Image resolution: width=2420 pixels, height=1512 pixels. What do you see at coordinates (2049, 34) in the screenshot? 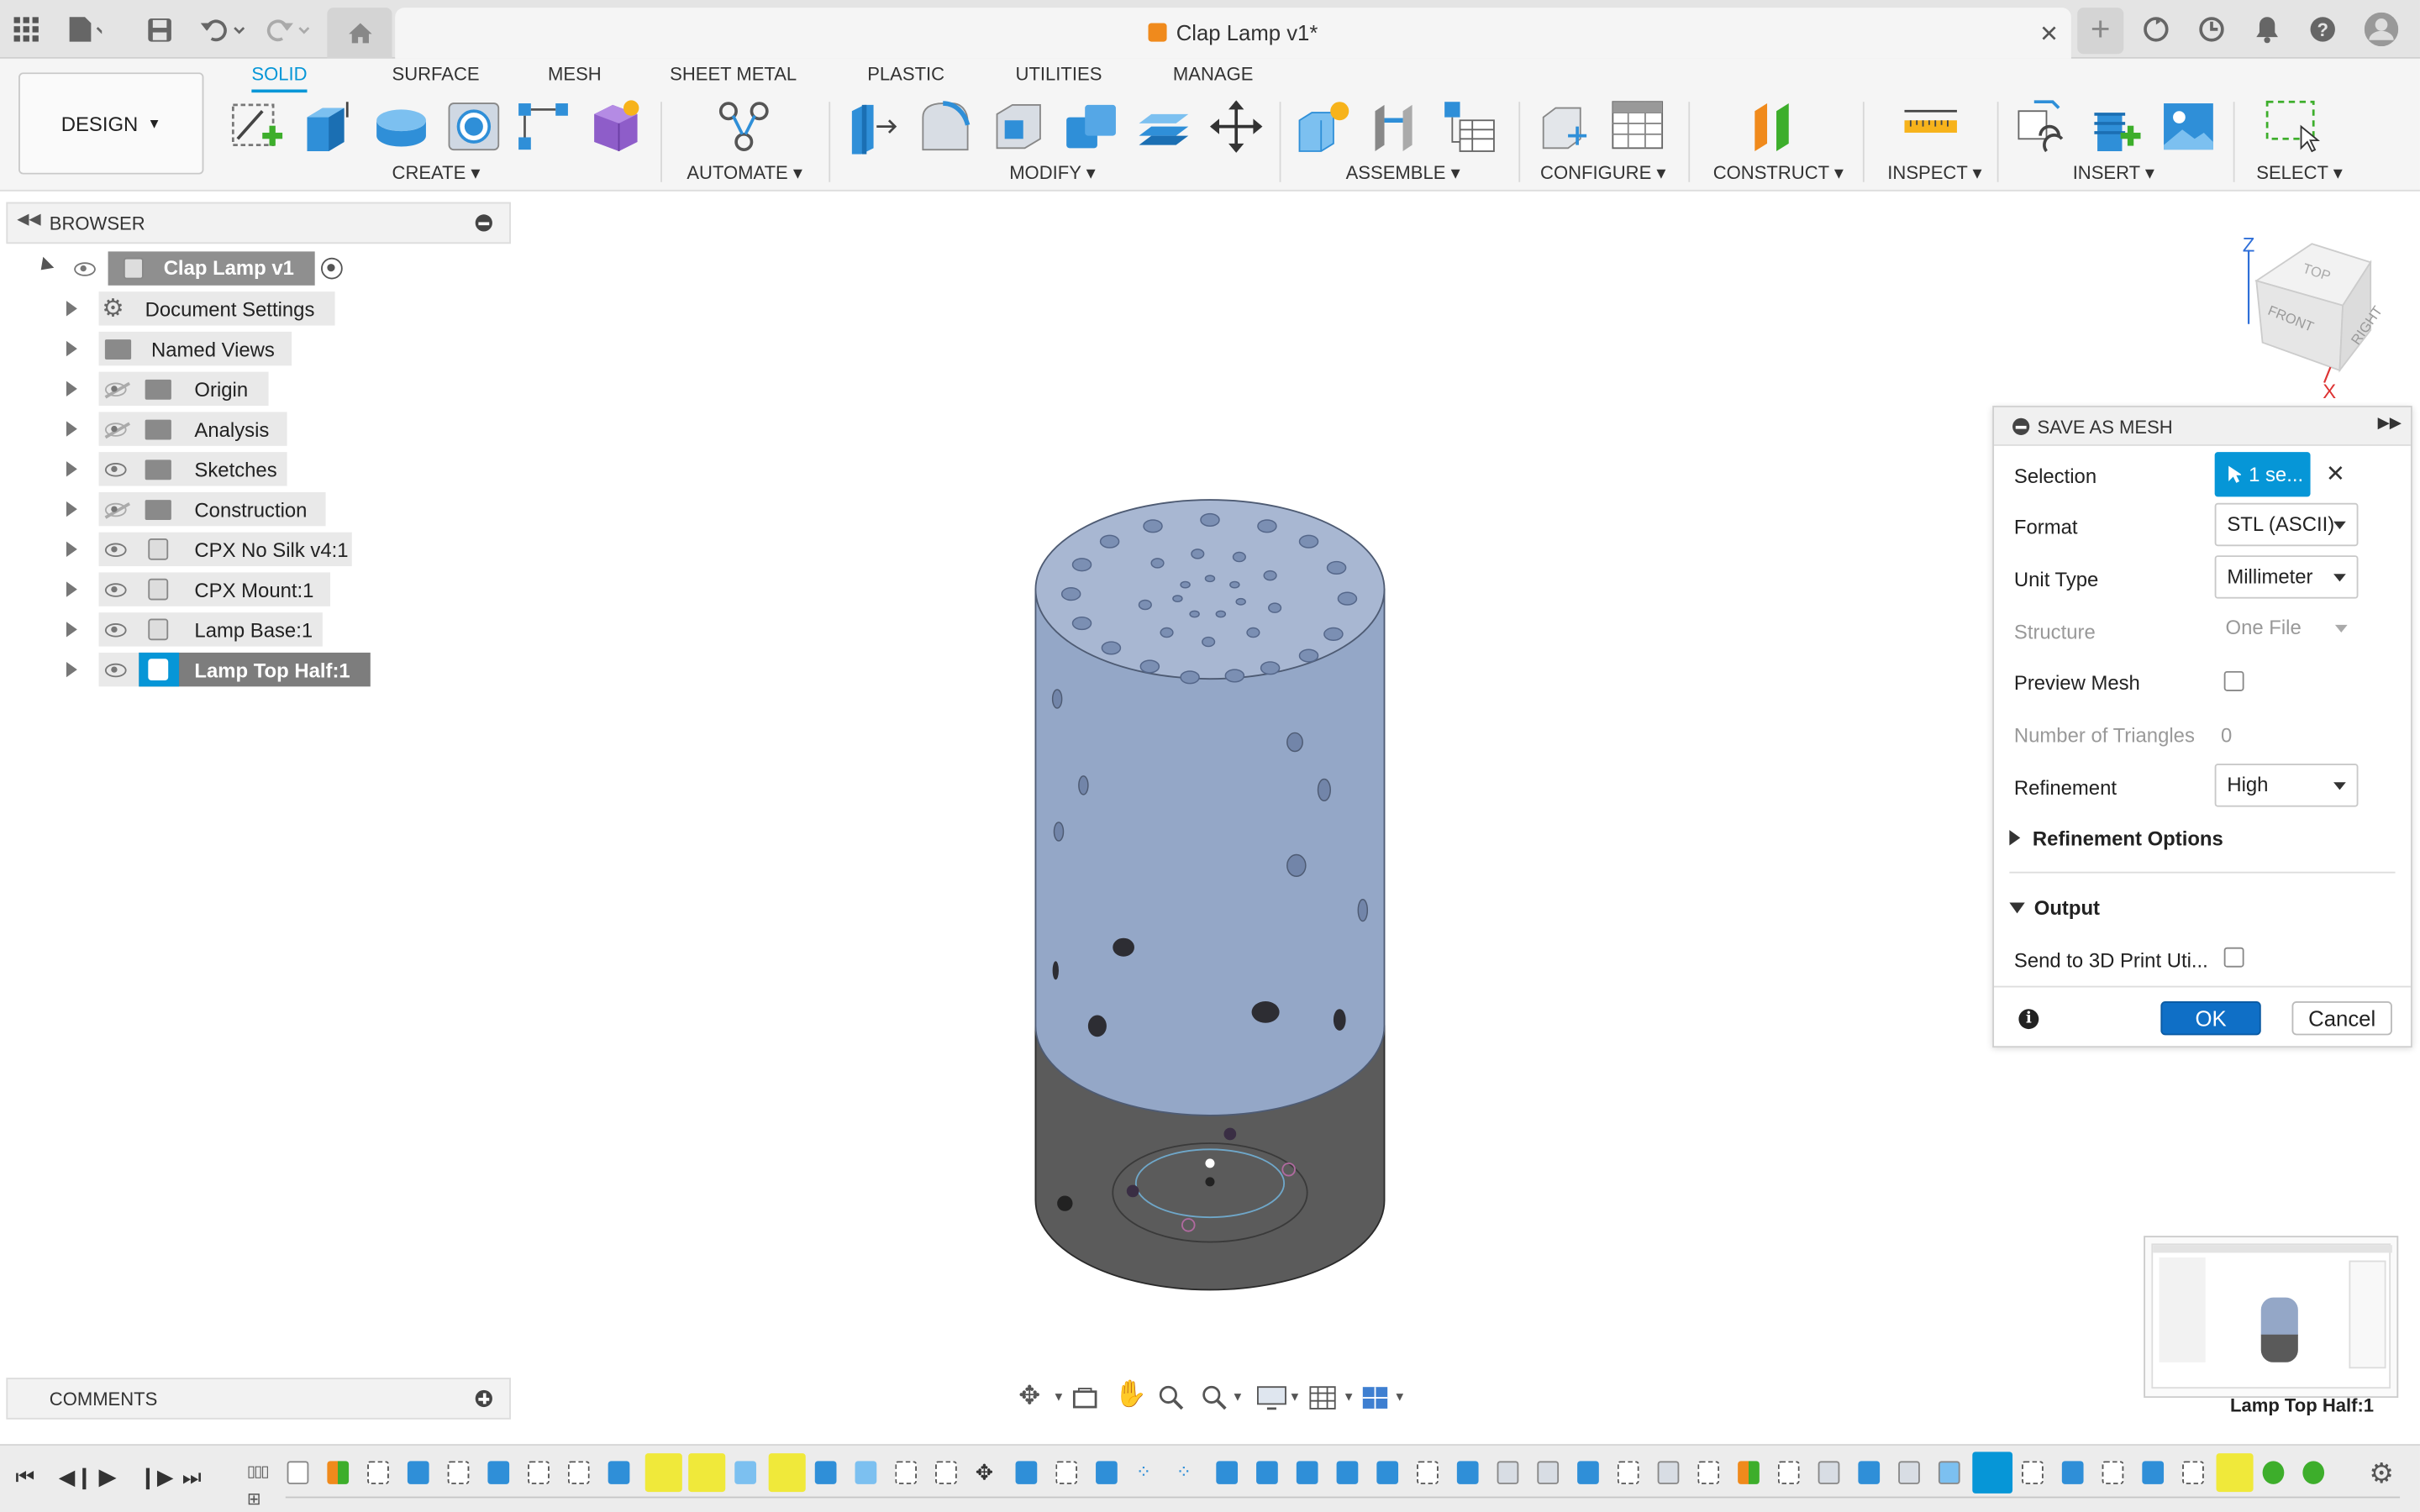
I see `close-tab-icon: ✕` at bounding box center [2049, 34].